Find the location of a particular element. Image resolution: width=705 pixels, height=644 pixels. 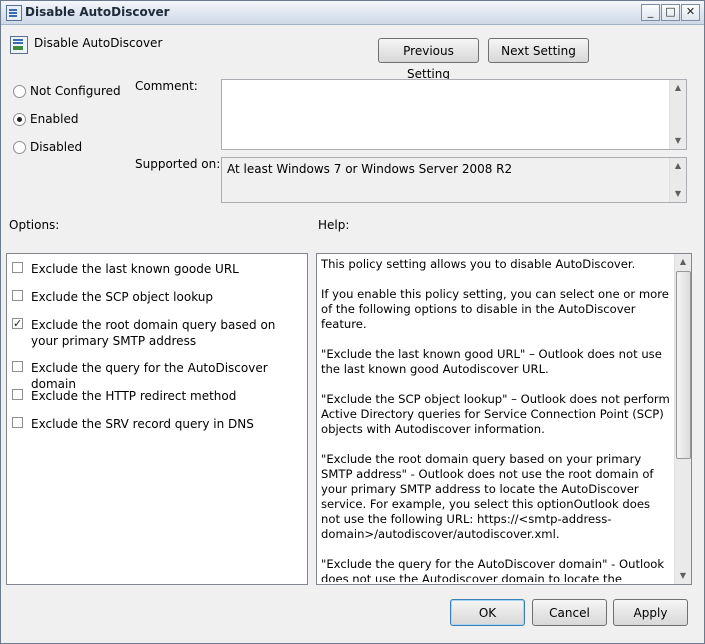

supported-scrollbar: ▲ ▼ is located at coordinates (677, 180).